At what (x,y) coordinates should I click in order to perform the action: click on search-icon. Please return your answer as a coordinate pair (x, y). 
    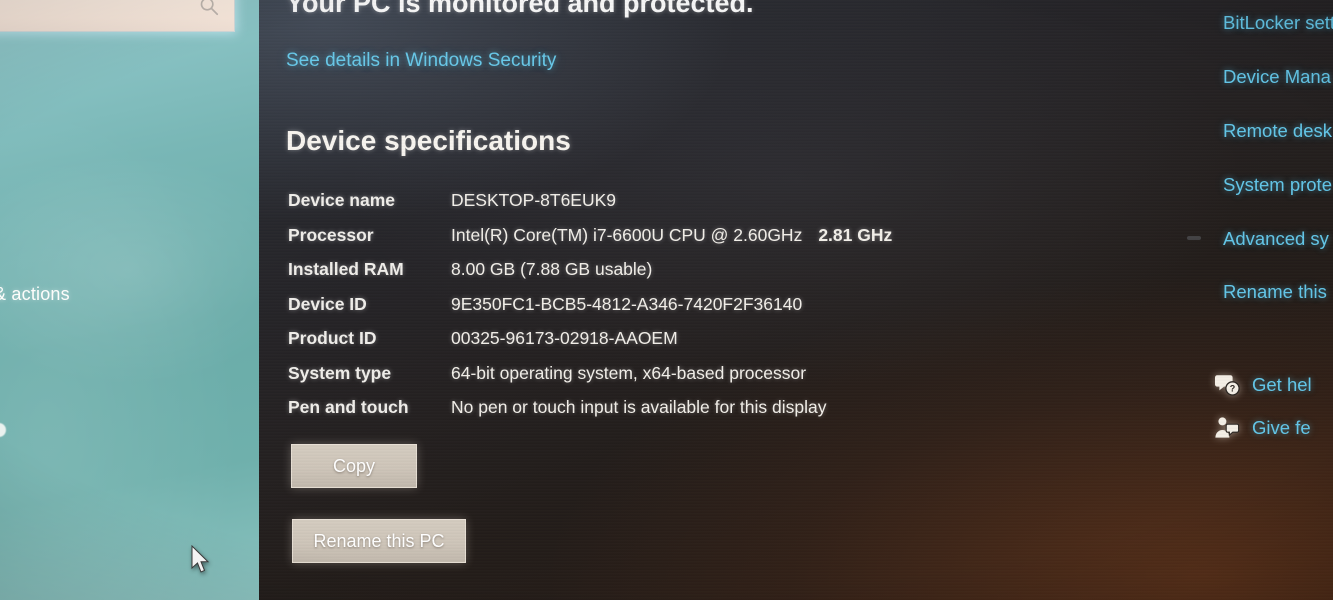
    Looking at the image, I should click on (209, 8).